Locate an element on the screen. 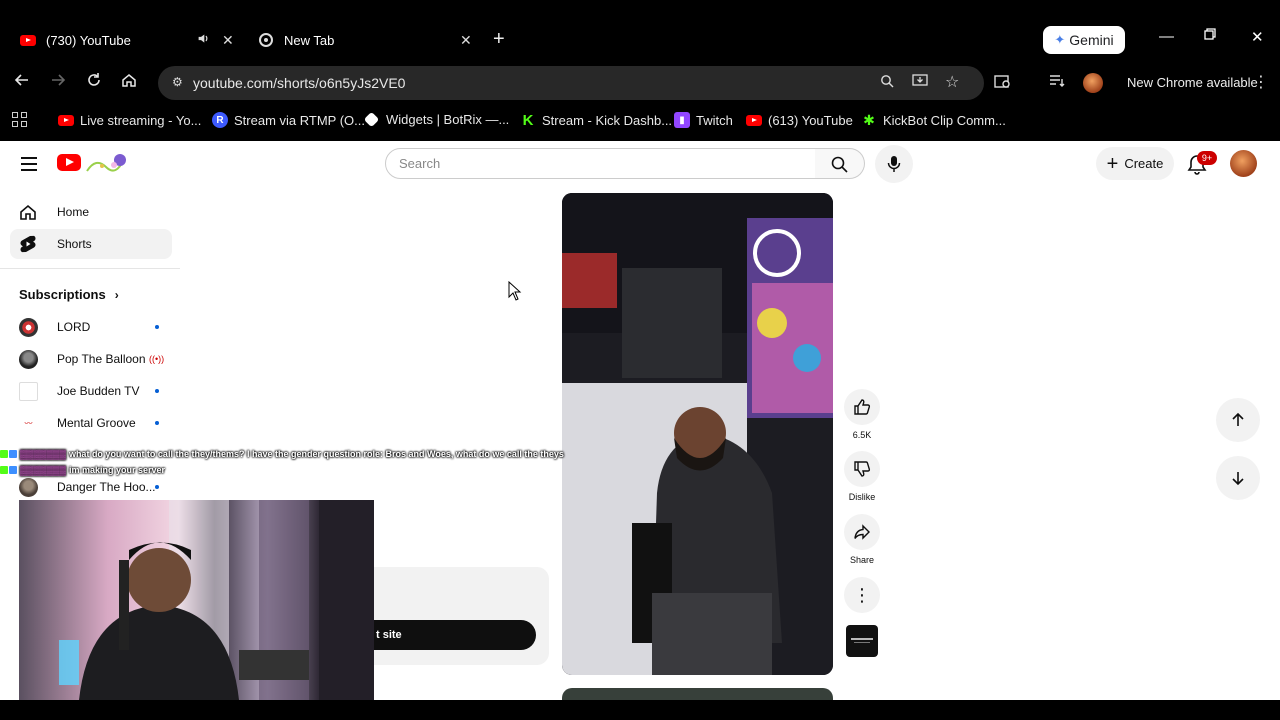 The width and height of the screenshot is (1280, 720). tab-title: New Tab is located at coordinates (309, 40).